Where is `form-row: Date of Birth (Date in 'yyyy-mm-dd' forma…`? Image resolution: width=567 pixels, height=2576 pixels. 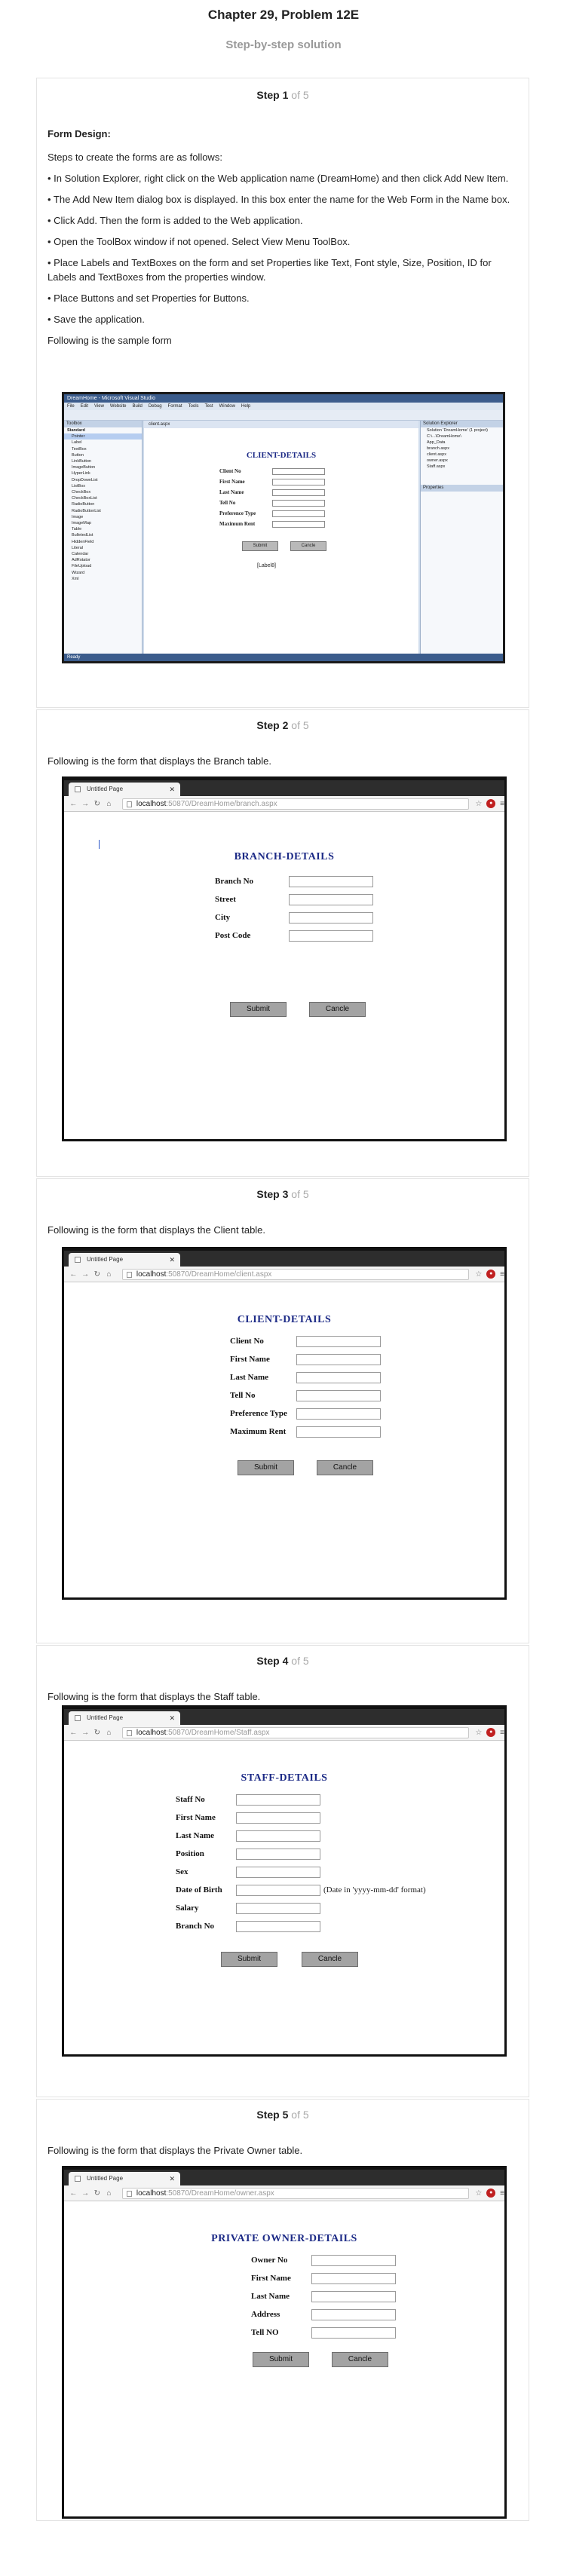 form-row: Date of Birth (Date in 'yyyy-mm-dd' forma… is located at coordinates (301, 1890).